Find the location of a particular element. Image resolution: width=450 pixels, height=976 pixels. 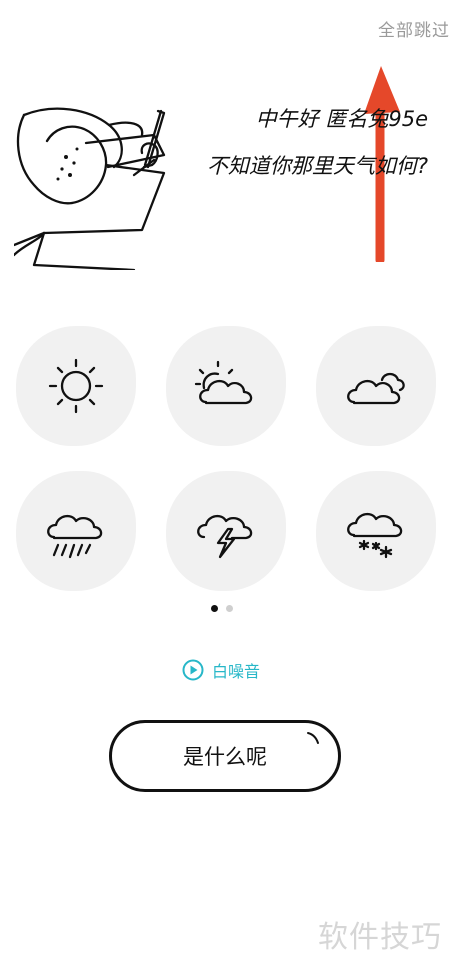

weather-option-sunny is located at coordinates (76, 386).